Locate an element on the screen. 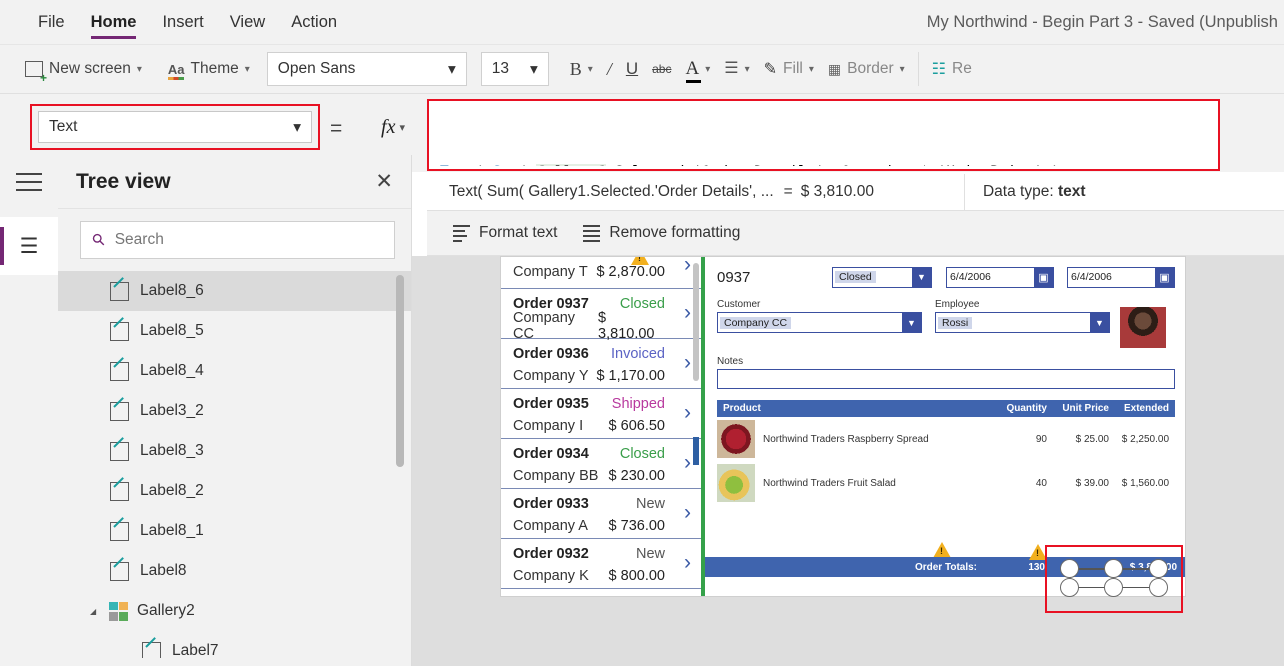  ribbon-divider is located at coordinates (918, 69).